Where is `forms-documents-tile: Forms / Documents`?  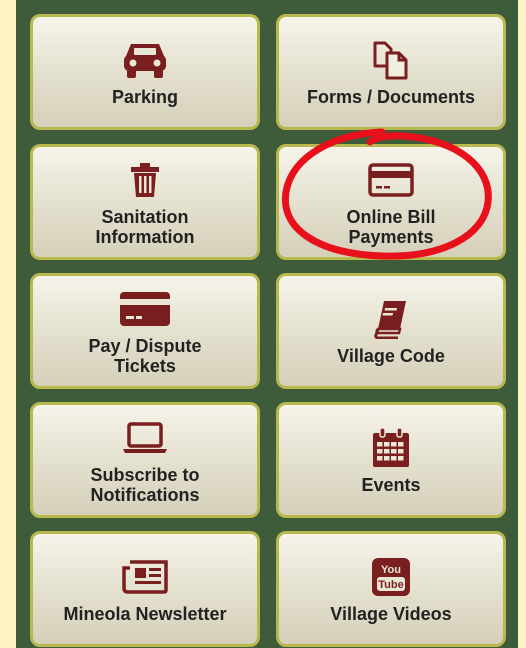
forms-documents-tile: Forms / Documents is located at coordinates (391, 72).